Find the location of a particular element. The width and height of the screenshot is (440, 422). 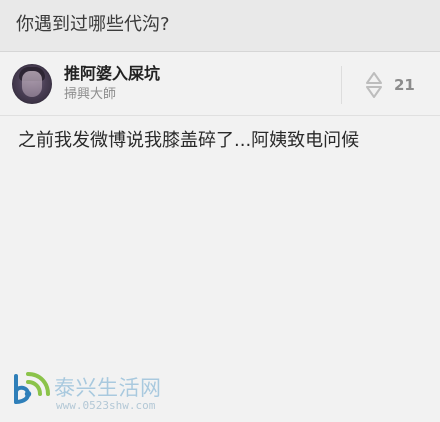

site-name: 泰兴生活网 is located at coordinates (108, 388).